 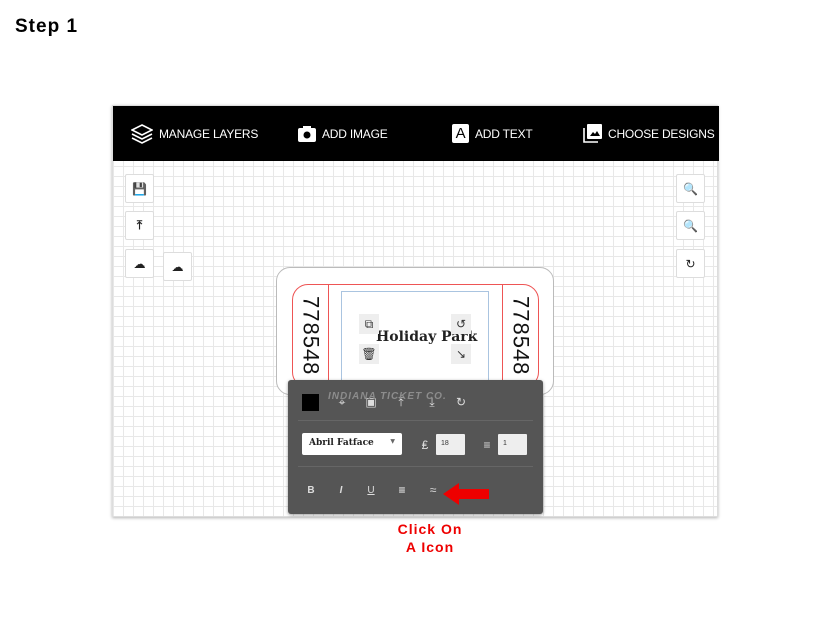 I want to click on add-text-label: ADD TEXT, so click(x=504, y=133).